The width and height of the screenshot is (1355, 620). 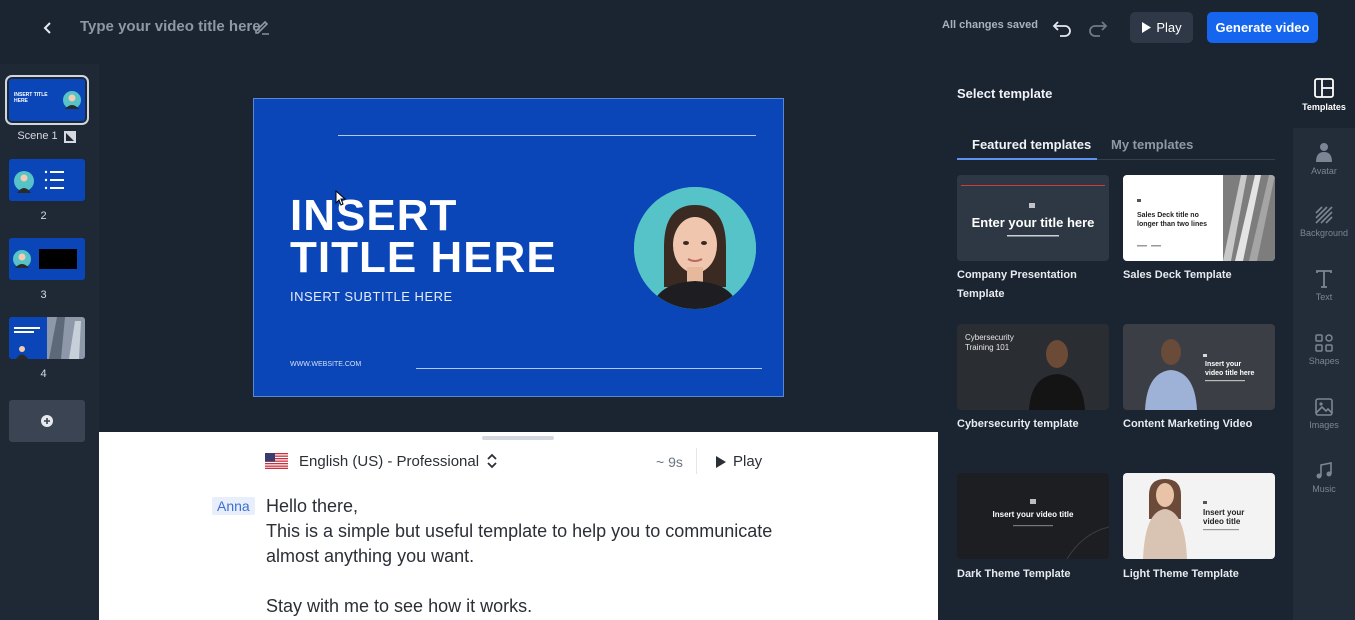 I want to click on shapes-icon, so click(x=1324, y=343).